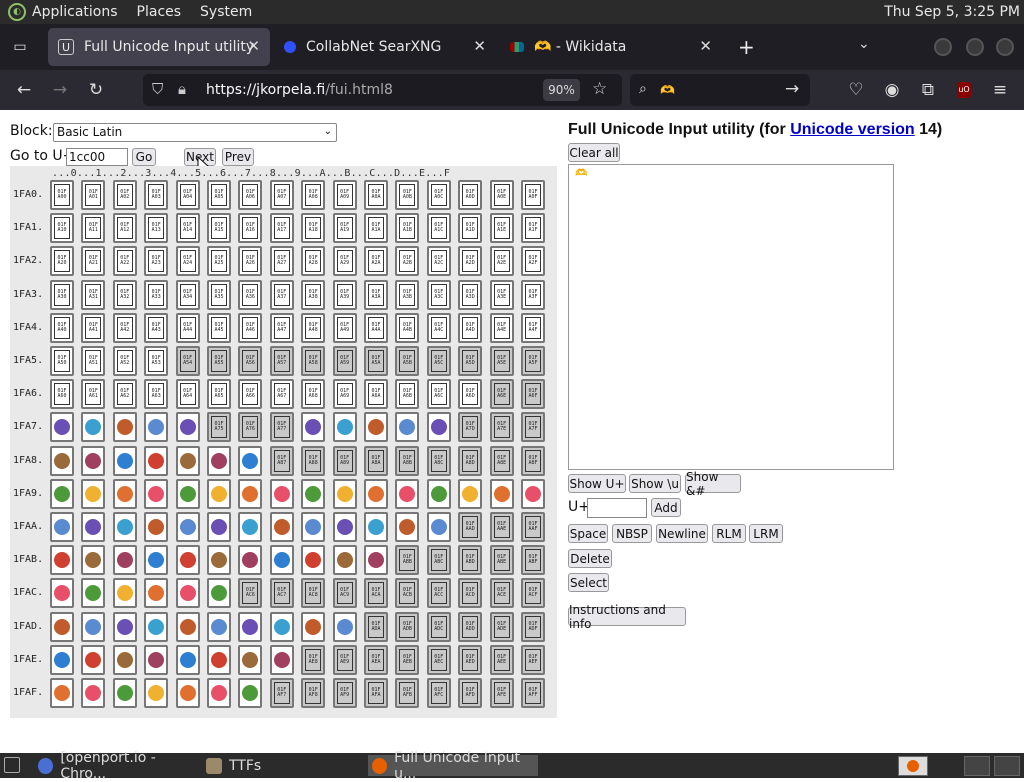 The image size is (1024, 782). Describe the element at coordinates (655, 483) in the screenshot. I see `show-u-button: Show \u` at that location.